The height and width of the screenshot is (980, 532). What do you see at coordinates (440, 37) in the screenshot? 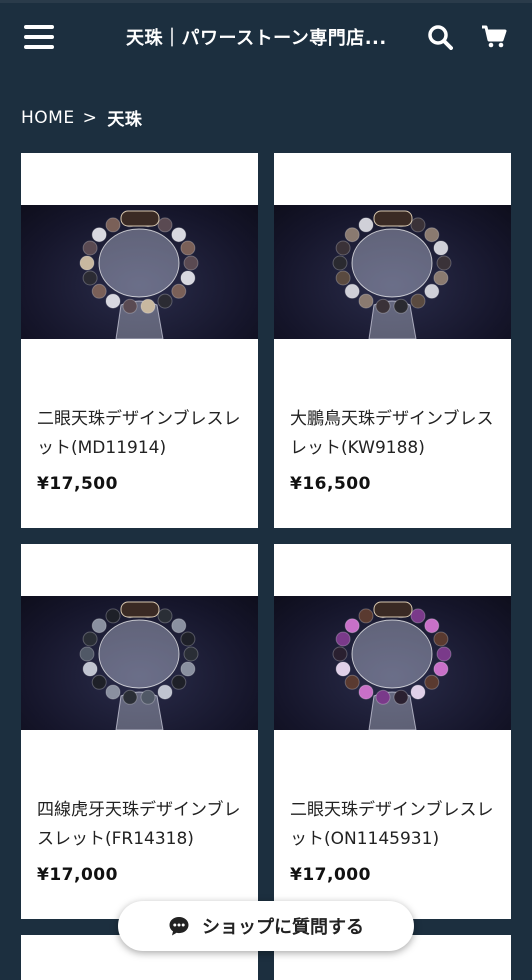
I see `search-icon` at bounding box center [440, 37].